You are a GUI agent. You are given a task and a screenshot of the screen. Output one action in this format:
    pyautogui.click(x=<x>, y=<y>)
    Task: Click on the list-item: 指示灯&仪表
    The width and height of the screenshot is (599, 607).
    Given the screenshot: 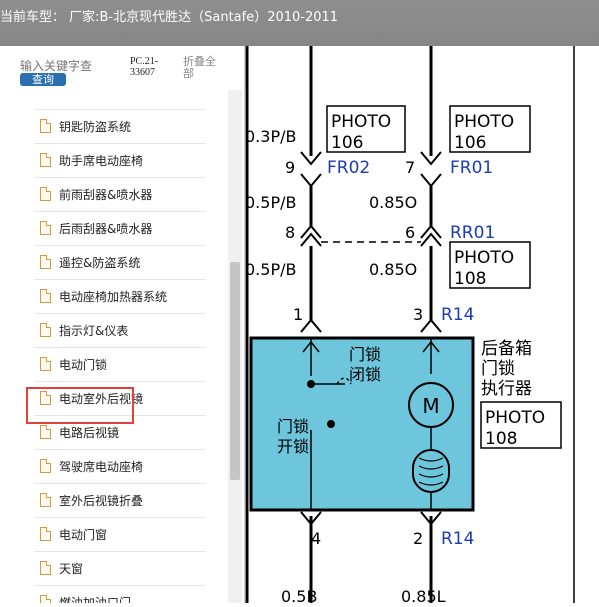 What is the action you would take?
    pyautogui.click(x=120, y=331)
    